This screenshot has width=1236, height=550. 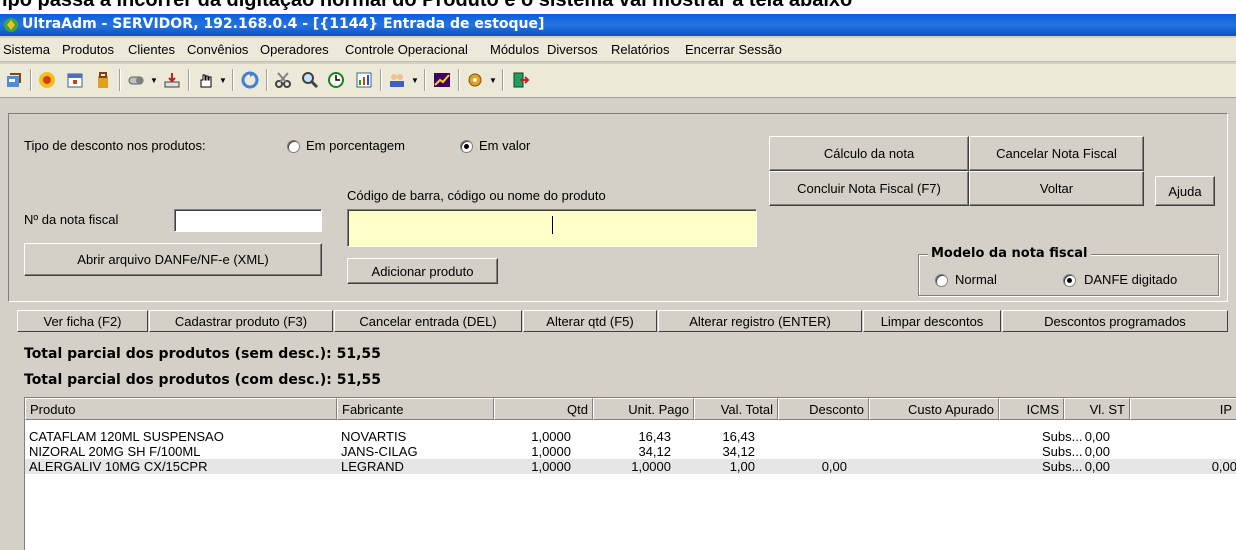 I want to click on menu-relatorios: Relatórios, so click(x=640, y=49).